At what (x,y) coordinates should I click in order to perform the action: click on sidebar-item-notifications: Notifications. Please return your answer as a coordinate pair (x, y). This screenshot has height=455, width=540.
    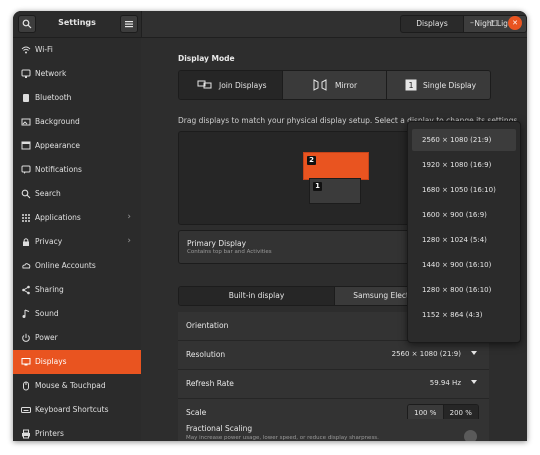
    Looking at the image, I should click on (77, 170).